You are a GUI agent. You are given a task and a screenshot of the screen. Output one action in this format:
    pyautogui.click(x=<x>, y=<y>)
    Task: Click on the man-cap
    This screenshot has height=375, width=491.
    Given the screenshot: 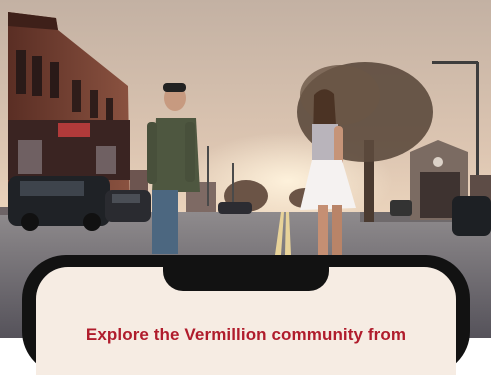 What is the action you would take?
    pyautogui.click(x=174, y=87)
    